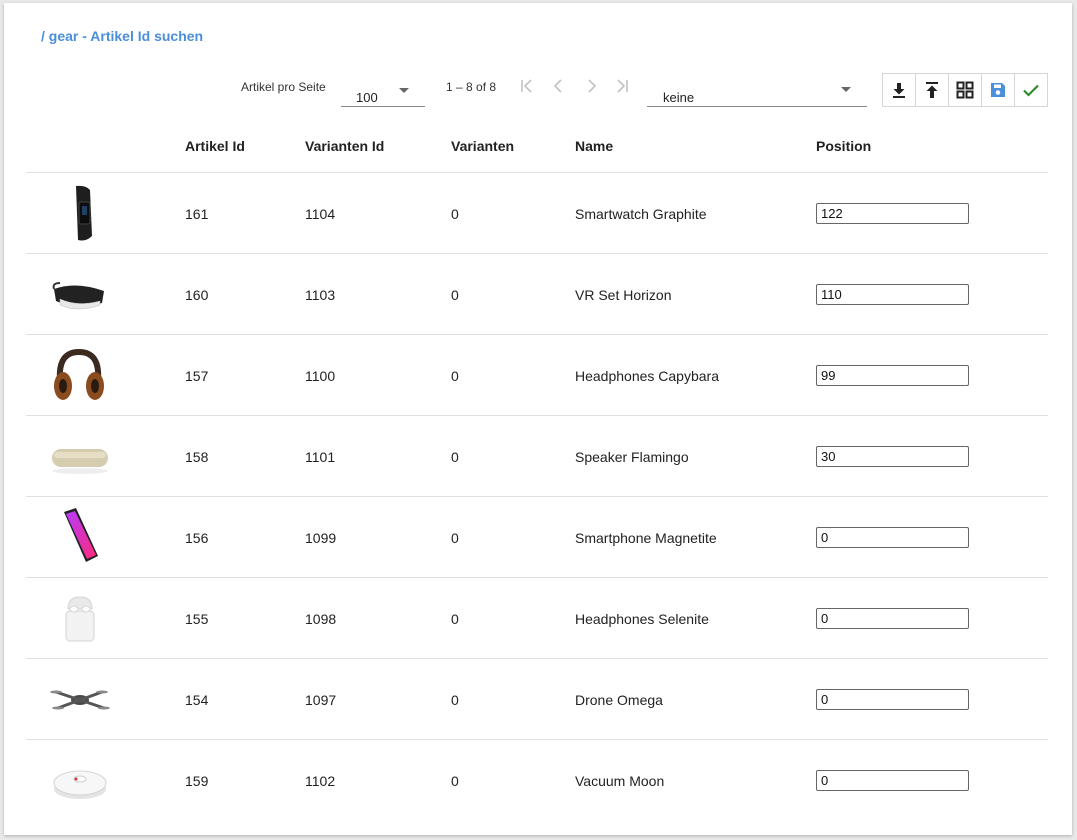 The width and height of the screenshot is (1077, 840). Describe the element at coordinates (197, 781) in the screenshot. I see `artikel-id-cell: 159` at that location.